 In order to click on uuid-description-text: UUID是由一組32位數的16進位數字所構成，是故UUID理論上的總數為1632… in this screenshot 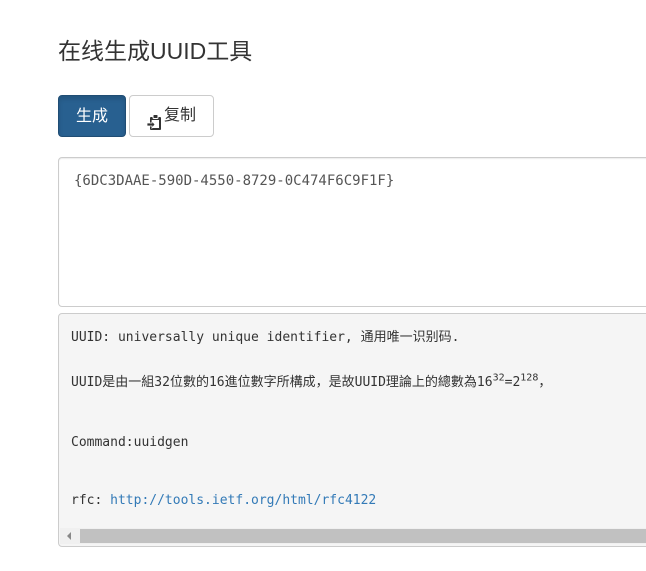, I will do `click(311, 382)`.